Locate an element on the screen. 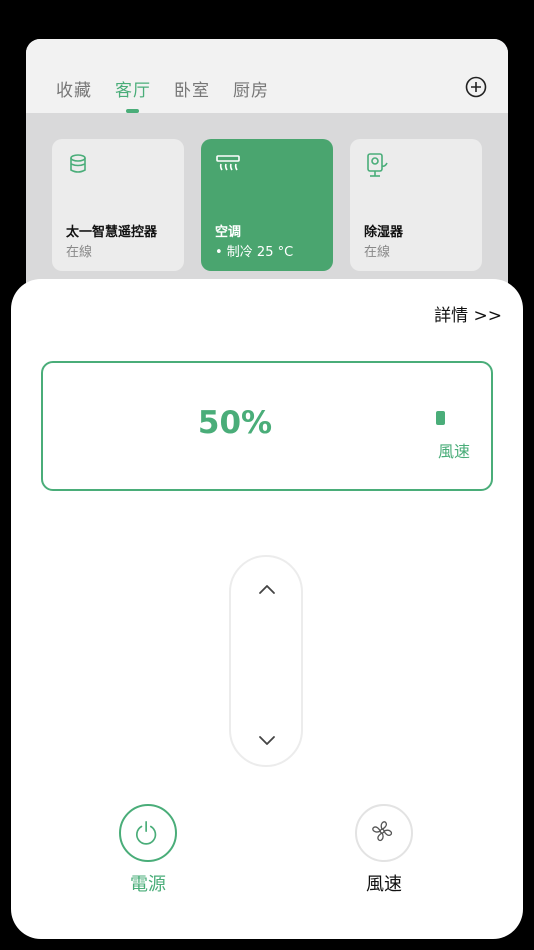  fan-icon is located at coordinates (382, 831).